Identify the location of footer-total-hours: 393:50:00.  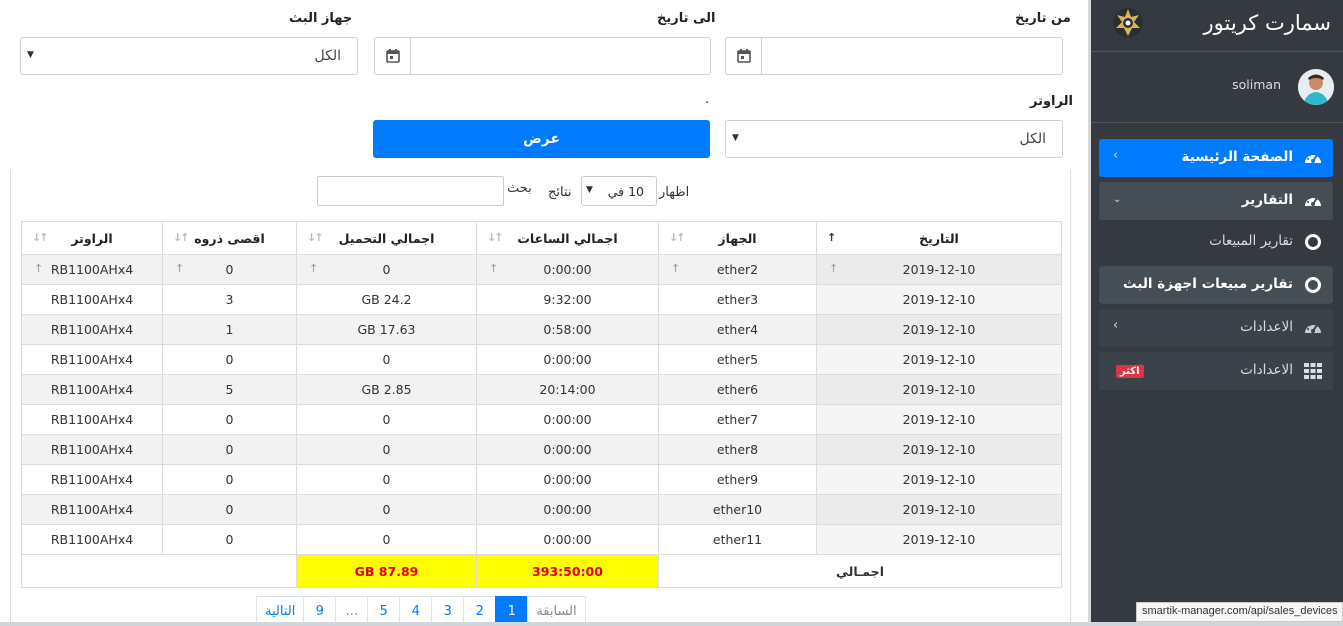
(567, 571).